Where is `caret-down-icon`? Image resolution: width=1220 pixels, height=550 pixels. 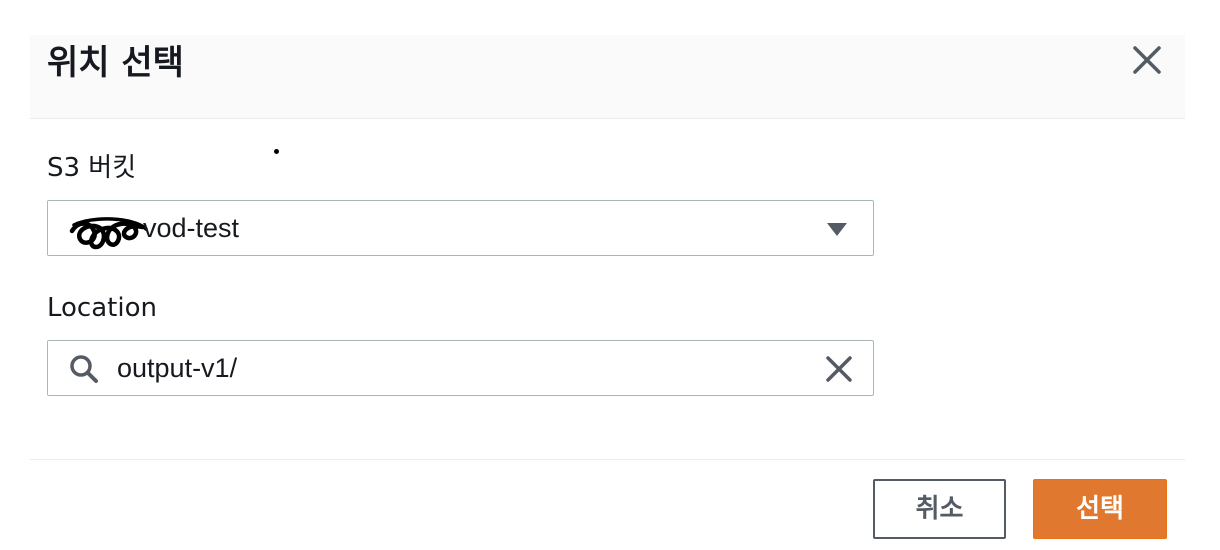 caret-down-icon is located at coordinates (837, 229).